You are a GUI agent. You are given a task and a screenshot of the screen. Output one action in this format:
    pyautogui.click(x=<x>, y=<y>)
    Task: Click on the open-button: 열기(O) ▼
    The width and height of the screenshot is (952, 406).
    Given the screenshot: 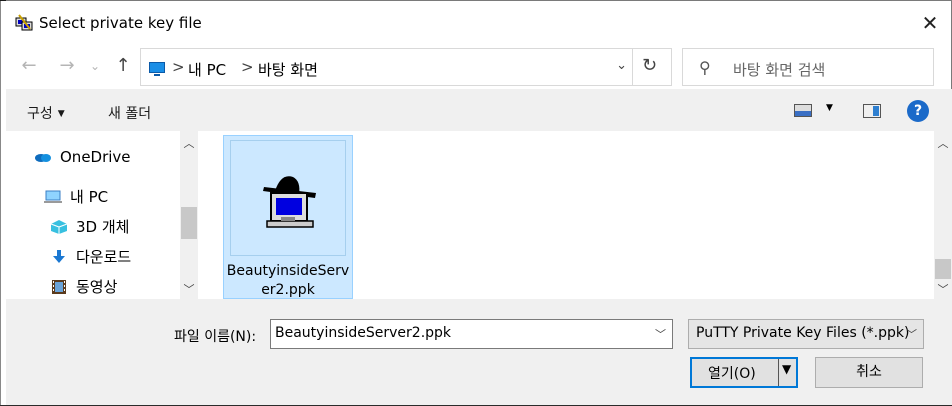 What is the action you would take?
    pyautogui.click(x=744, y=372)
    